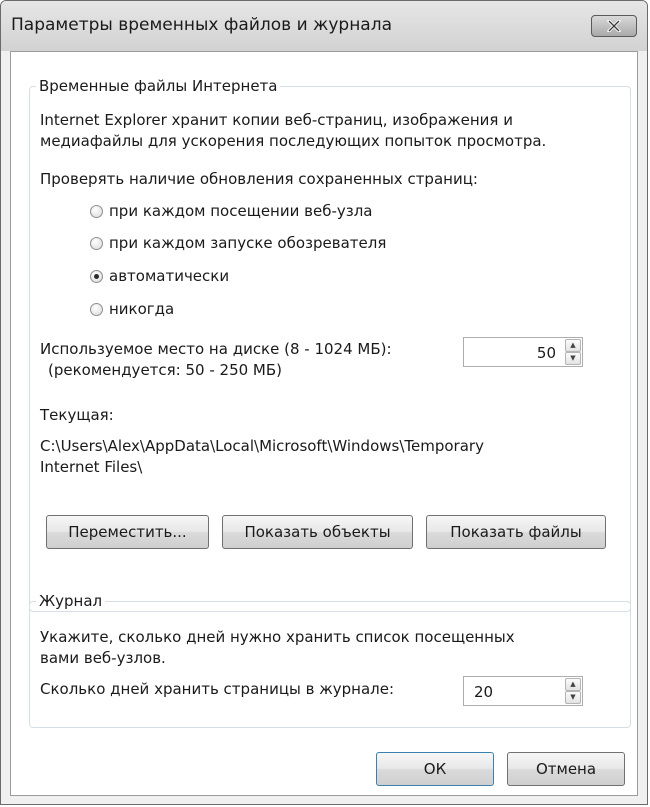  What do you see at coordinates (217, 689) in the screenshot?
I see `history-days-label: Сколько дней хранить страницы в журнале:` at bounding box center [217, 689].